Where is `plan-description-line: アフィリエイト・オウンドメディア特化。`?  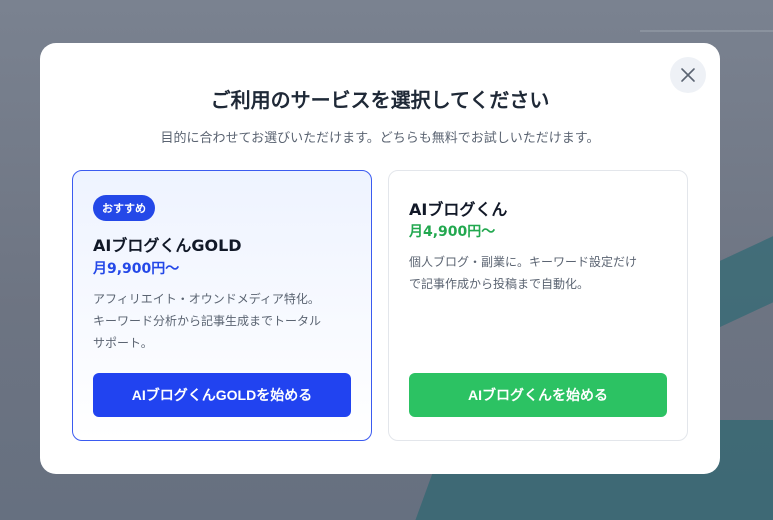
plan-description-line: アフィリエイト・オウンドメディア特化。 is located at coordinates (206, 299).